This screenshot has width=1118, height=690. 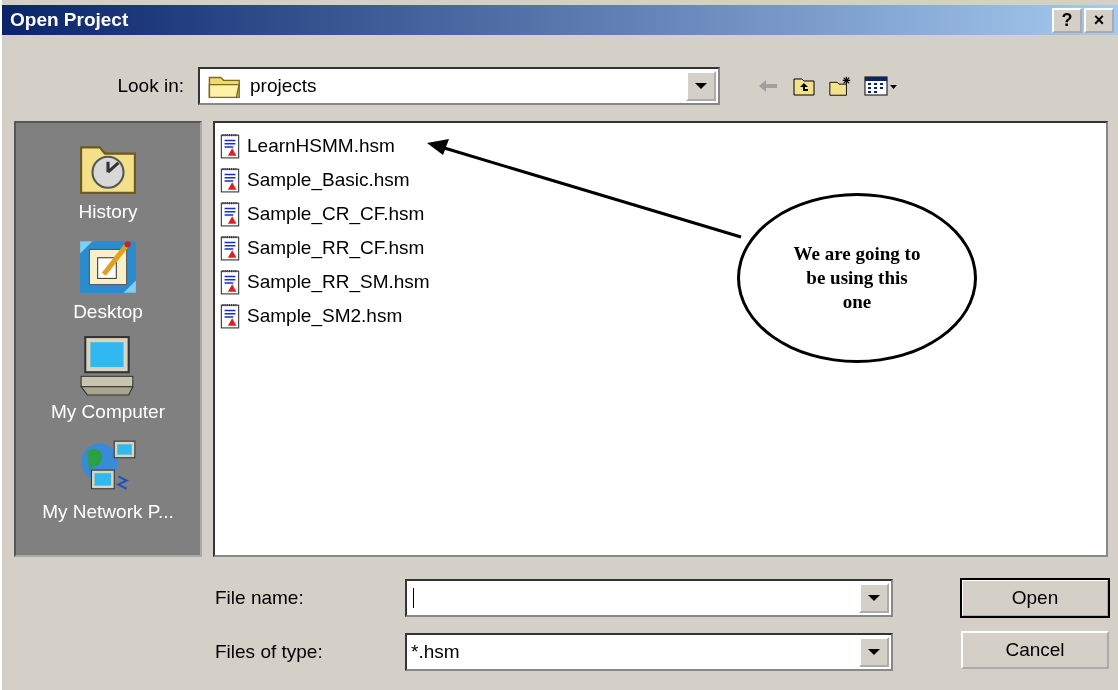 What do you see at coordinates (69, 20) in the screenshot?
I see `window-title: Open Project` at bounding box center [69, 20].